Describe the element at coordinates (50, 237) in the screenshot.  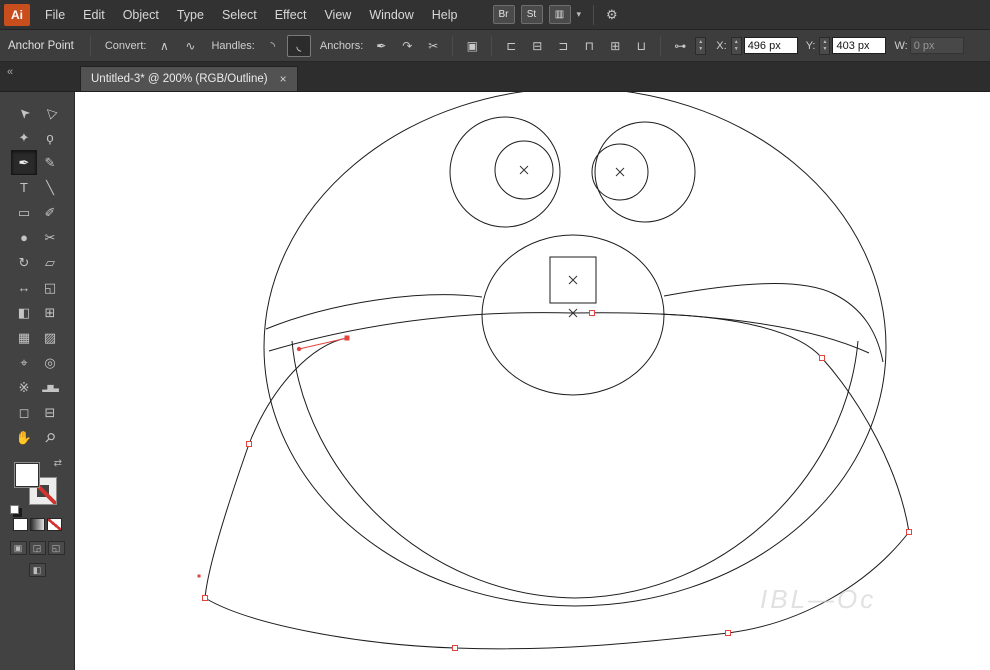
I see `scissors-tool: ✂` at that location.